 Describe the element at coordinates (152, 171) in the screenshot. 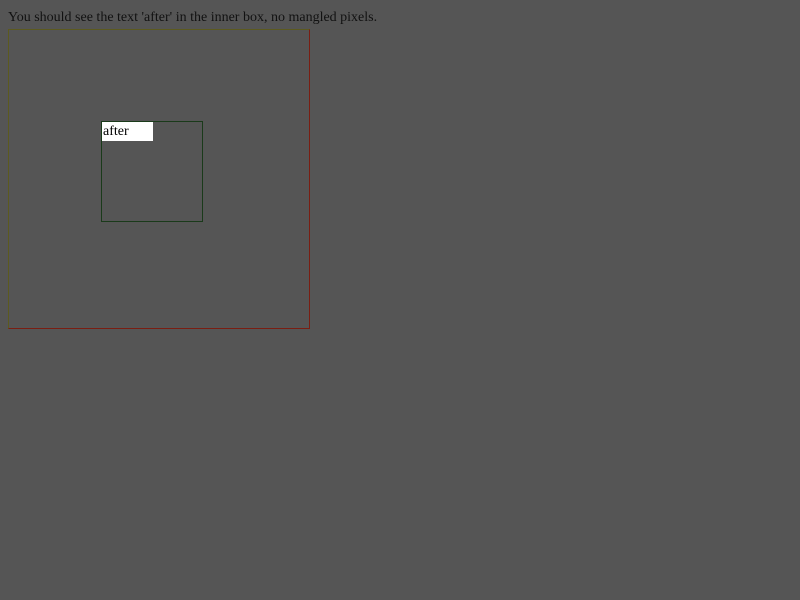

I see `inner-box: after` at that location.